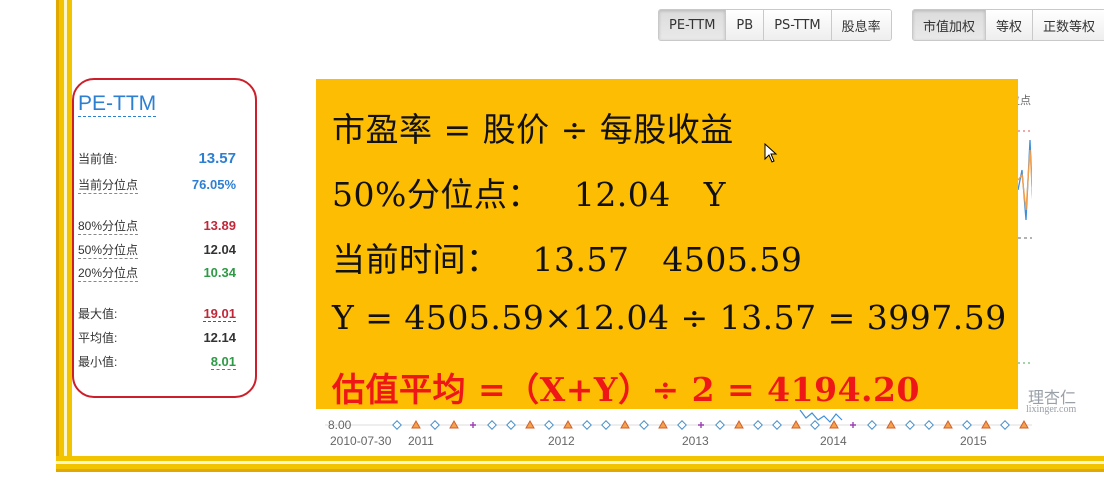 The height and width of the screenshot is (490, 1104). Describe the element at coordinates (219, 337) in the screenshot. I see `stat-avg-value: 12.14` at that location.